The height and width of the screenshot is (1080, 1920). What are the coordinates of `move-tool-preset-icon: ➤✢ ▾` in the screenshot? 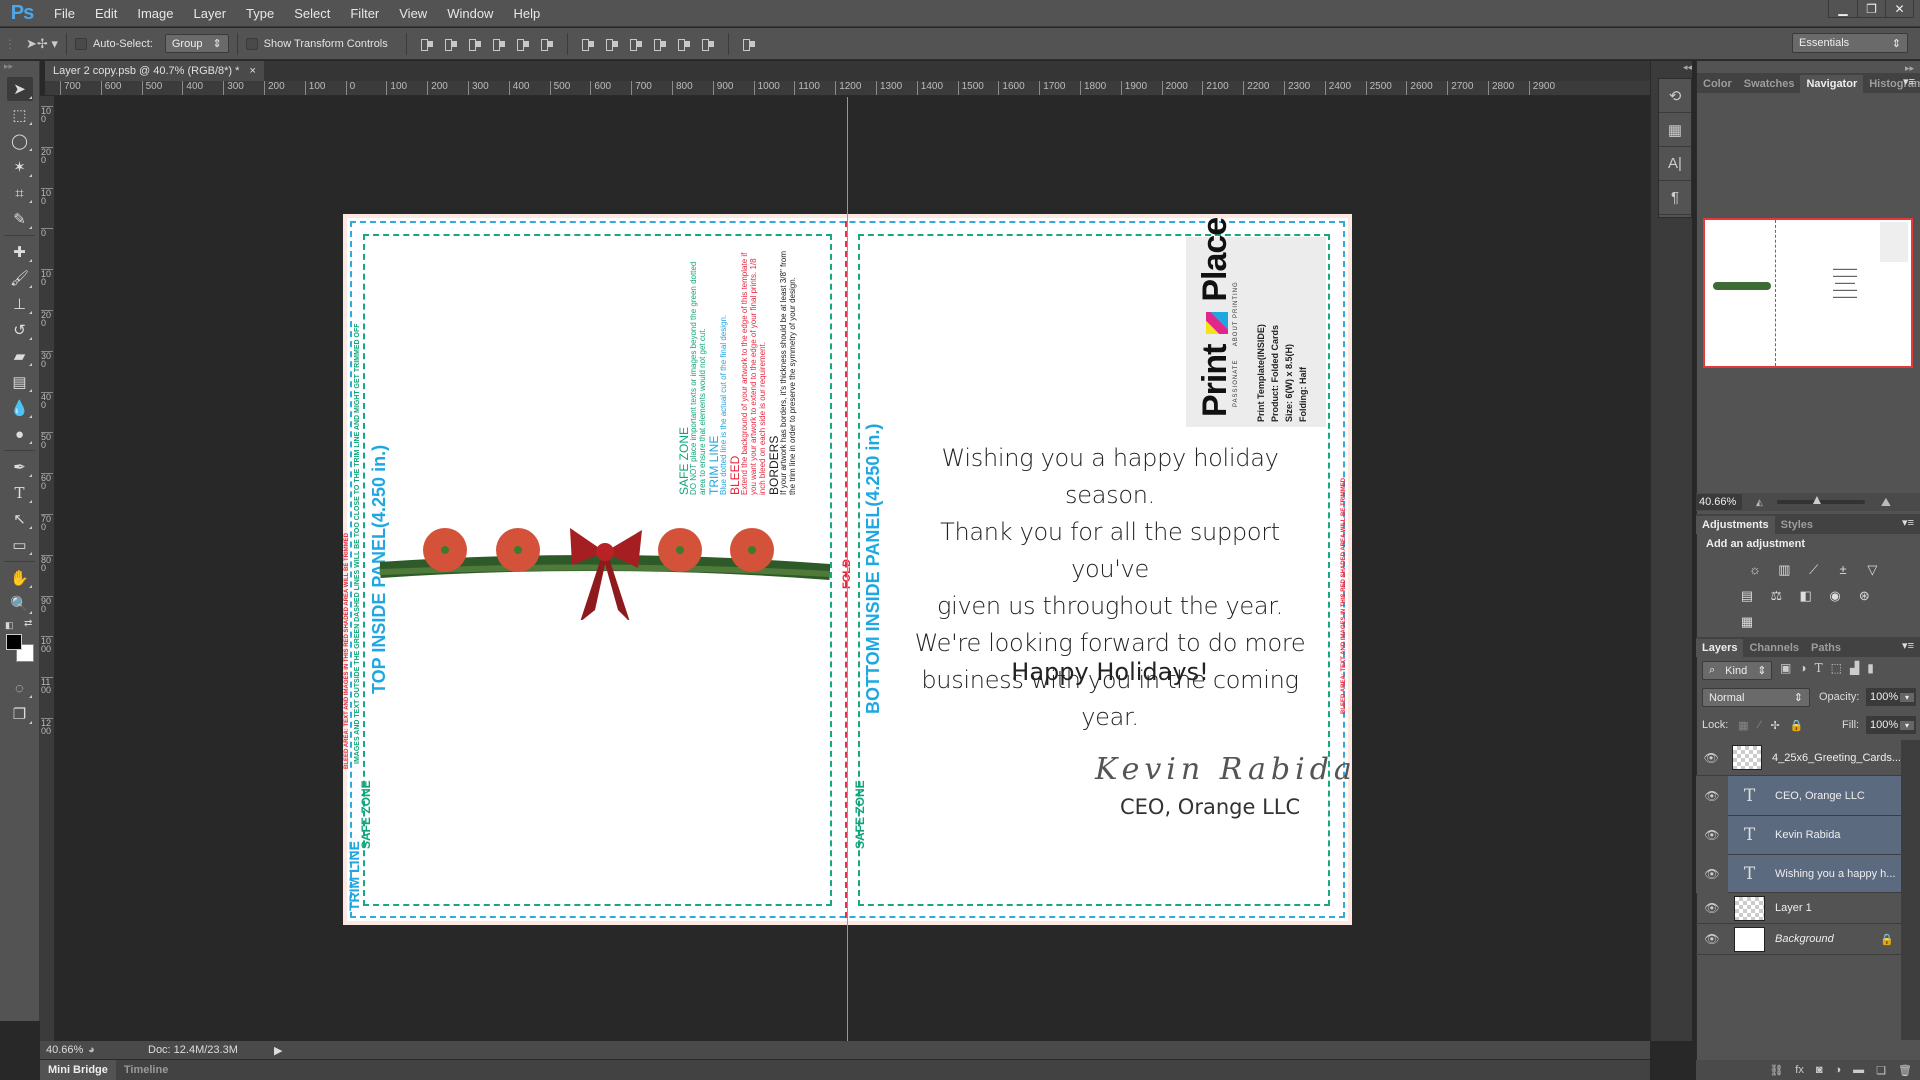 It's located at (42, 44).